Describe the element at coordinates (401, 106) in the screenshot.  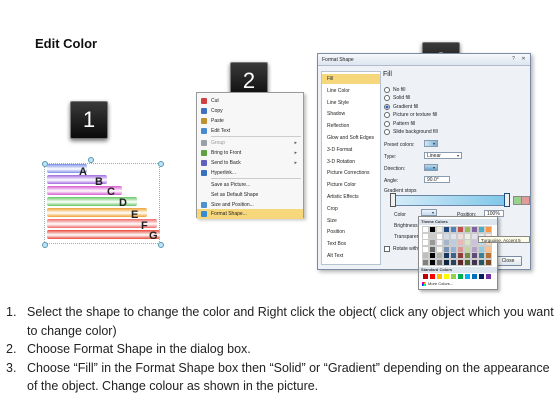
I see `fill-option-gradient-fill: Gradient fill` at that location.